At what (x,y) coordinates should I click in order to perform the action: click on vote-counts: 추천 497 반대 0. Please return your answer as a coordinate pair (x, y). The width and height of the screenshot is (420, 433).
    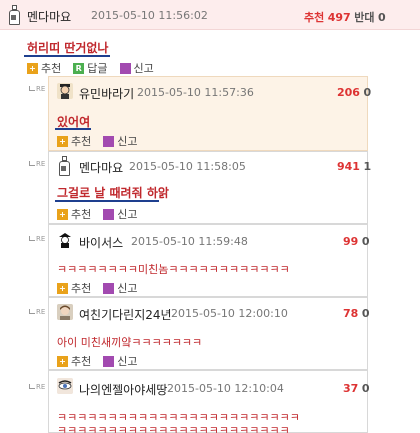
    Looking at the image, I should click on (345, 17).